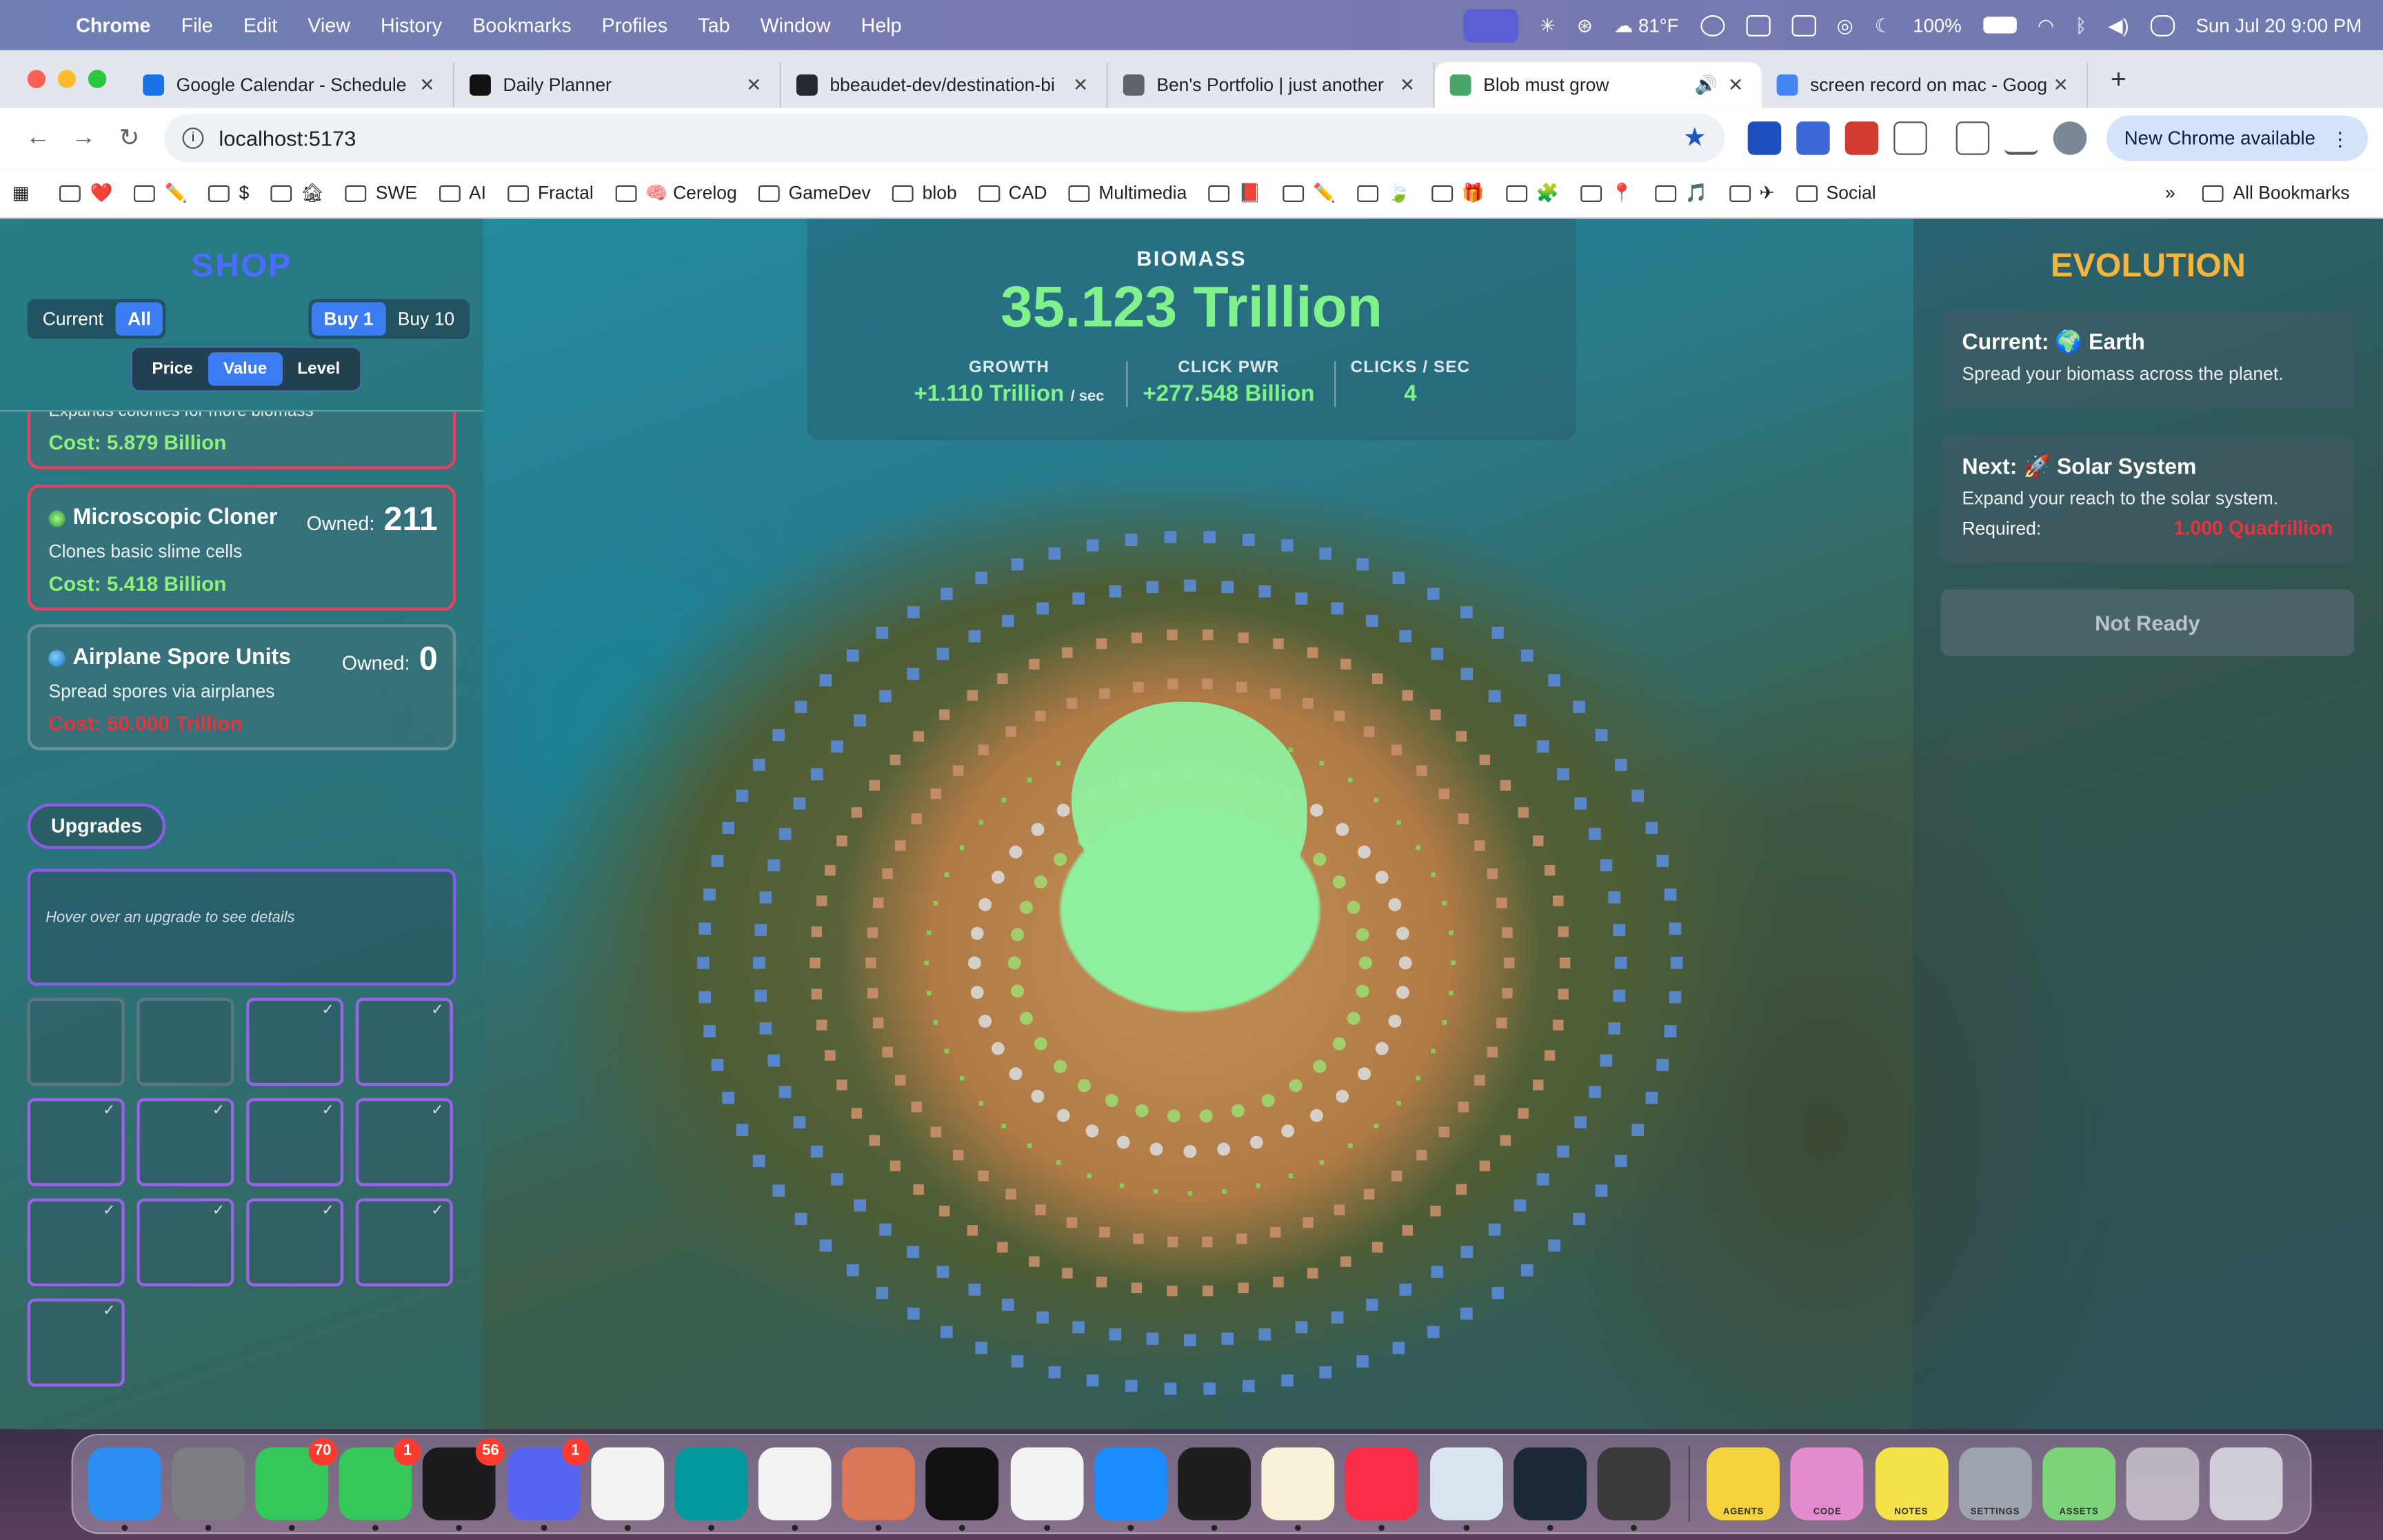 The width and height of the screenshot is (2383, 1540). I want to click on bookmark-folder: $, so click(228, 193).